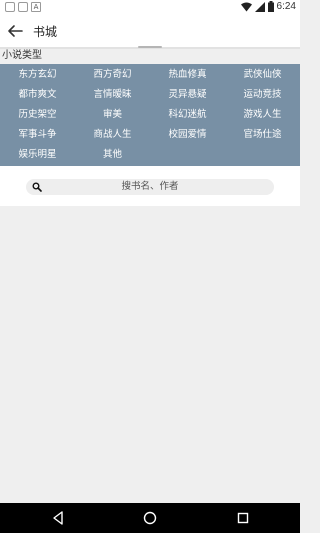 Image resolution: width=320 pixels, height=533 pixels. Describe the element at coordinates (262, 135) in the screenshot. I see `category-item: 官场仕途` at that location.